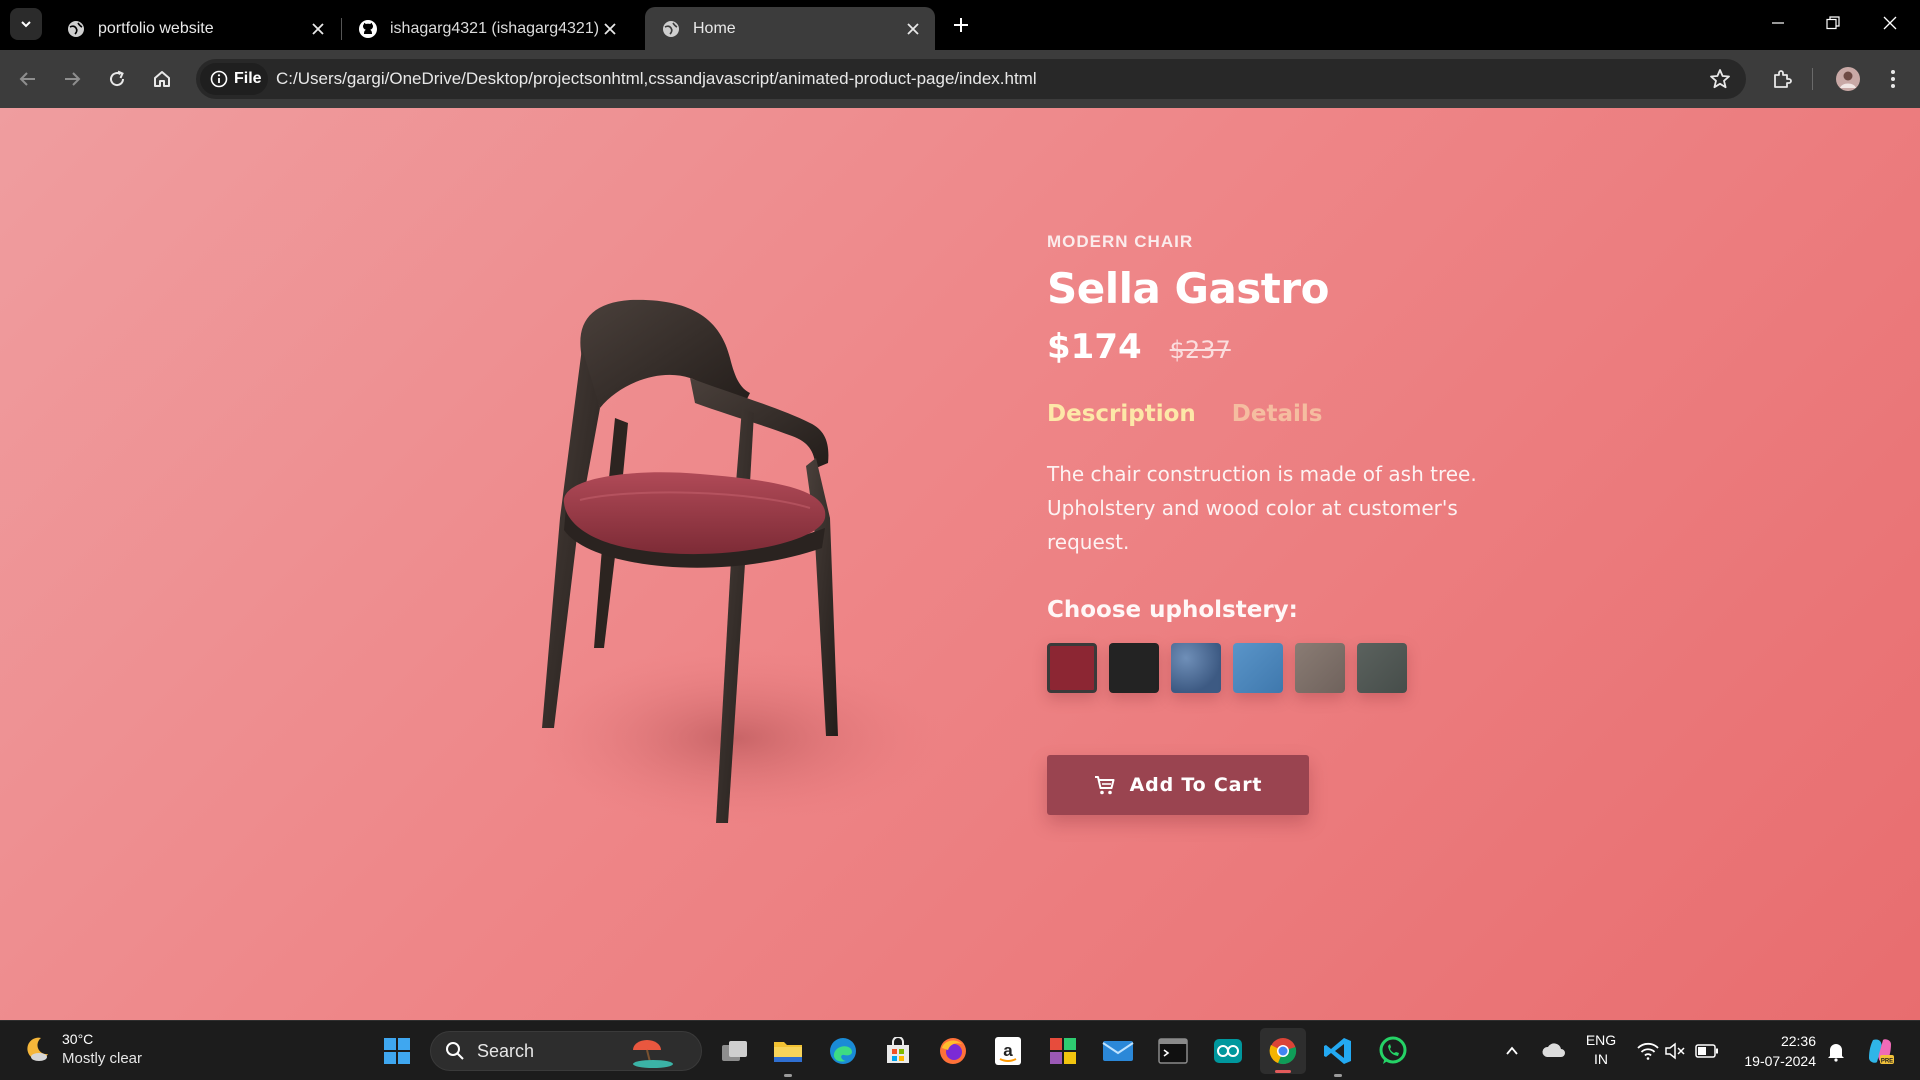 This screenshot has width=1920, height=1080. What do you see at coordinates (1072, 668) in the screenshot?
I see `swatch-burgundy` at bounding box center [1072, 668].